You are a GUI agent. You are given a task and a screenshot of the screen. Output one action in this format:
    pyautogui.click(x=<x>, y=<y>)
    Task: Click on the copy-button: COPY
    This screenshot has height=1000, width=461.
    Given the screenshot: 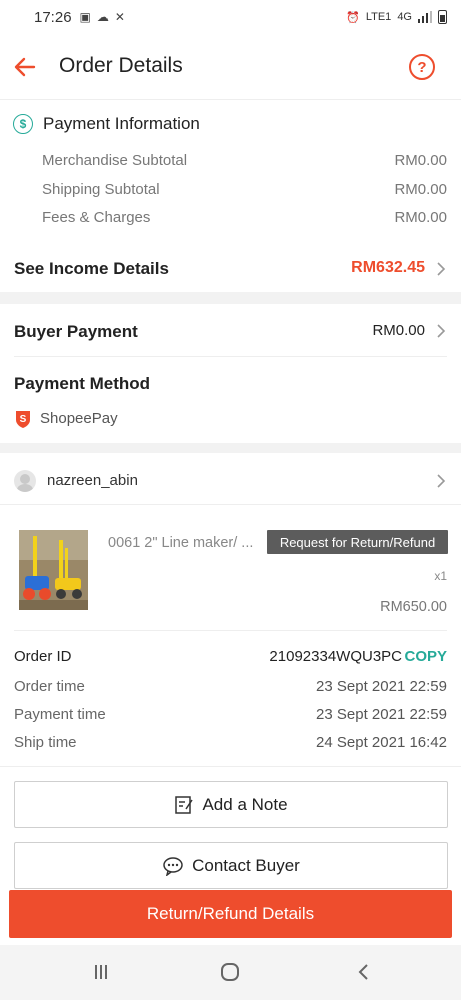 What is the action you would take?
    pyautogui.click(x=425, y=656)
    